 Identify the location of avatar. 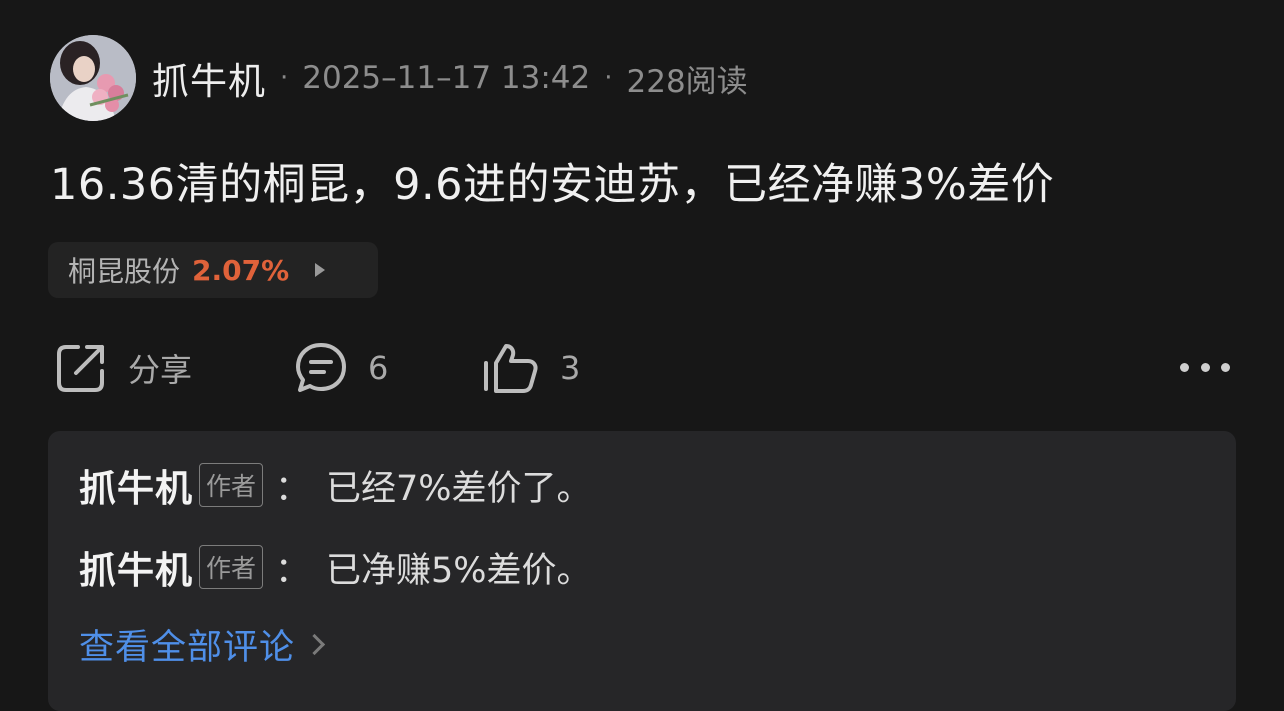
(93, 78).